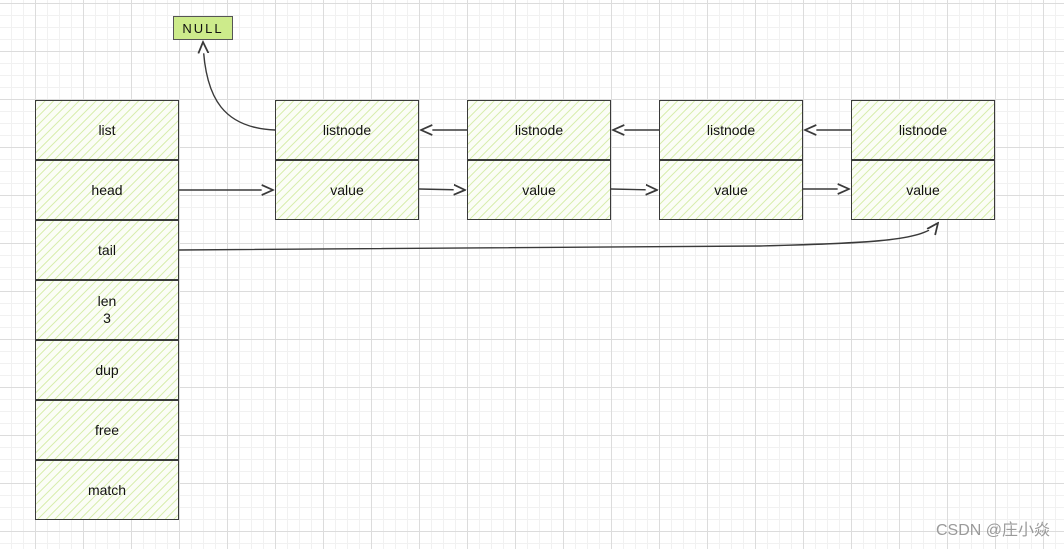 This screenshot has width=1064, height=549. I want to click on arrow-node2-to-node3, so click(633, 189).